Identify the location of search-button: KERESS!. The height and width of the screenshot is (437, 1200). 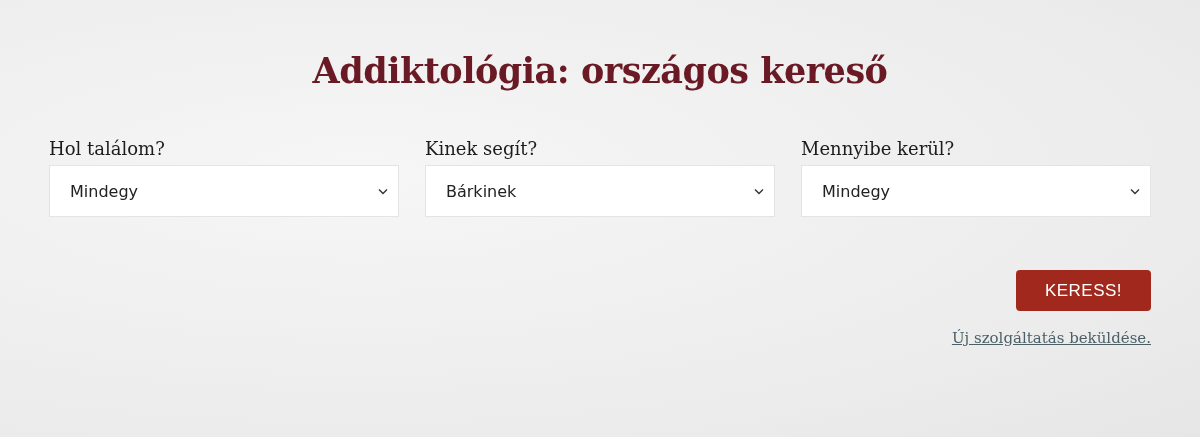
(1083, 290).